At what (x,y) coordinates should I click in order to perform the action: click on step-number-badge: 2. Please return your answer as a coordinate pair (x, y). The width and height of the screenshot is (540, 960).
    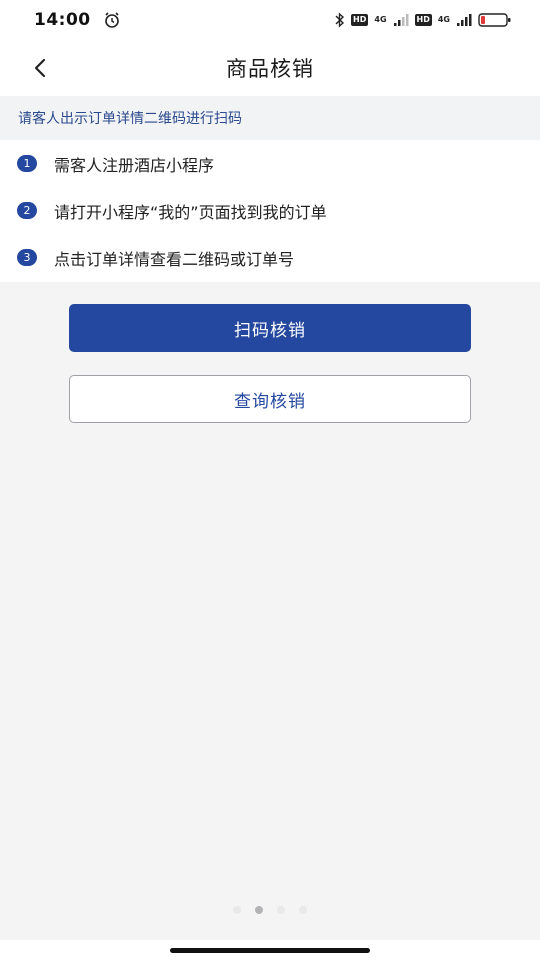
    Looking at the image, I should click on (27, 210).